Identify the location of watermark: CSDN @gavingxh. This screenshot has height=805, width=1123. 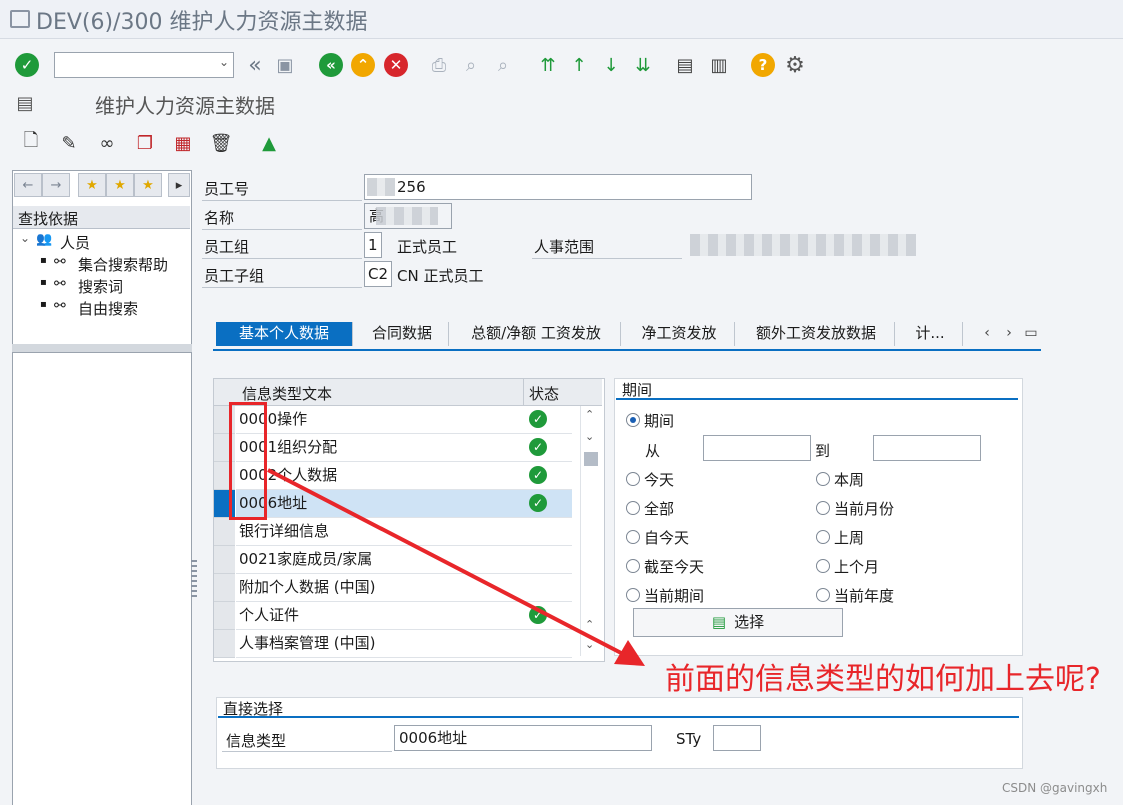
(1055, 788).